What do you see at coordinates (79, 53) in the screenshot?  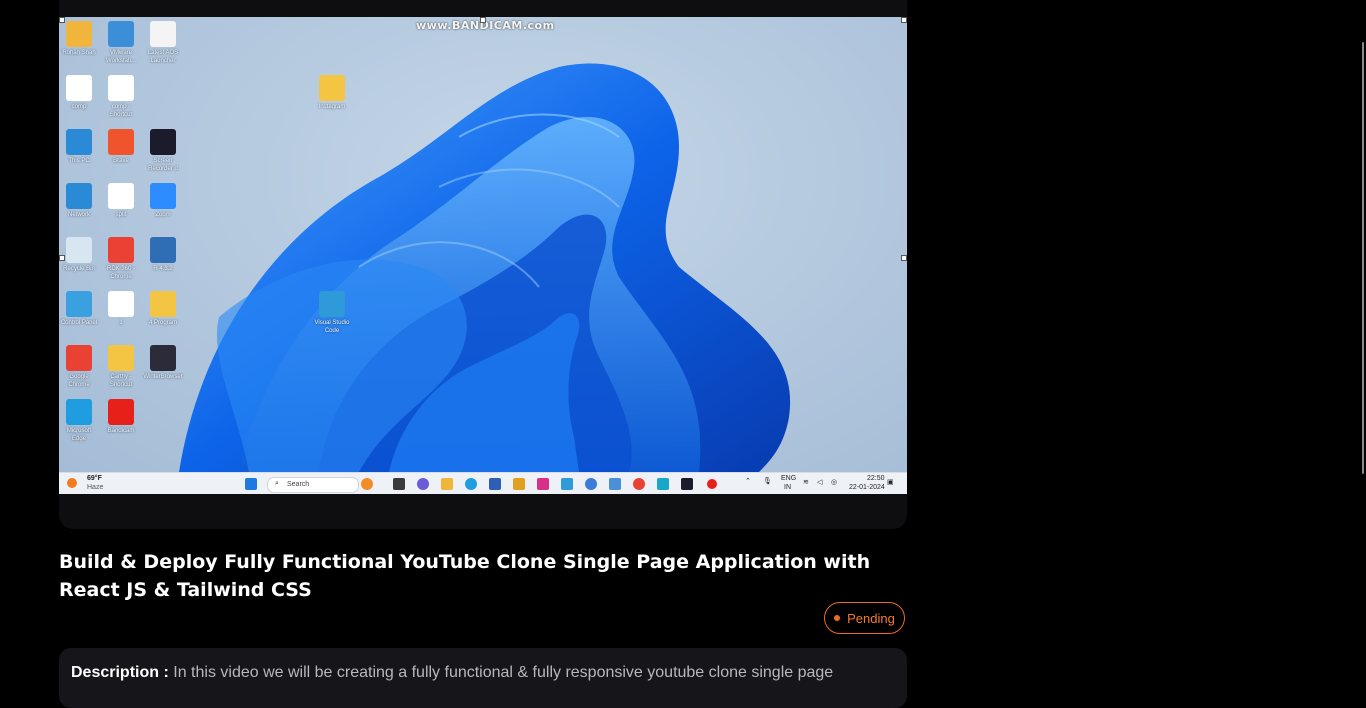 I see `desktop-icon-label: Rohan Shah` at bounding box center [79, 53].